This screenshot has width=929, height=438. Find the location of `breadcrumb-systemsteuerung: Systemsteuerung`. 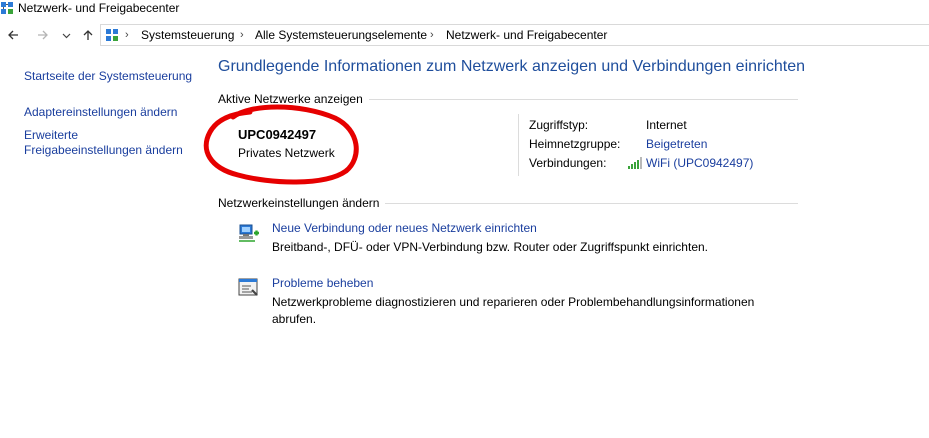

breadcrumb-systemsteuerung: Systemsteuerung is located at coordinates (187, 35).